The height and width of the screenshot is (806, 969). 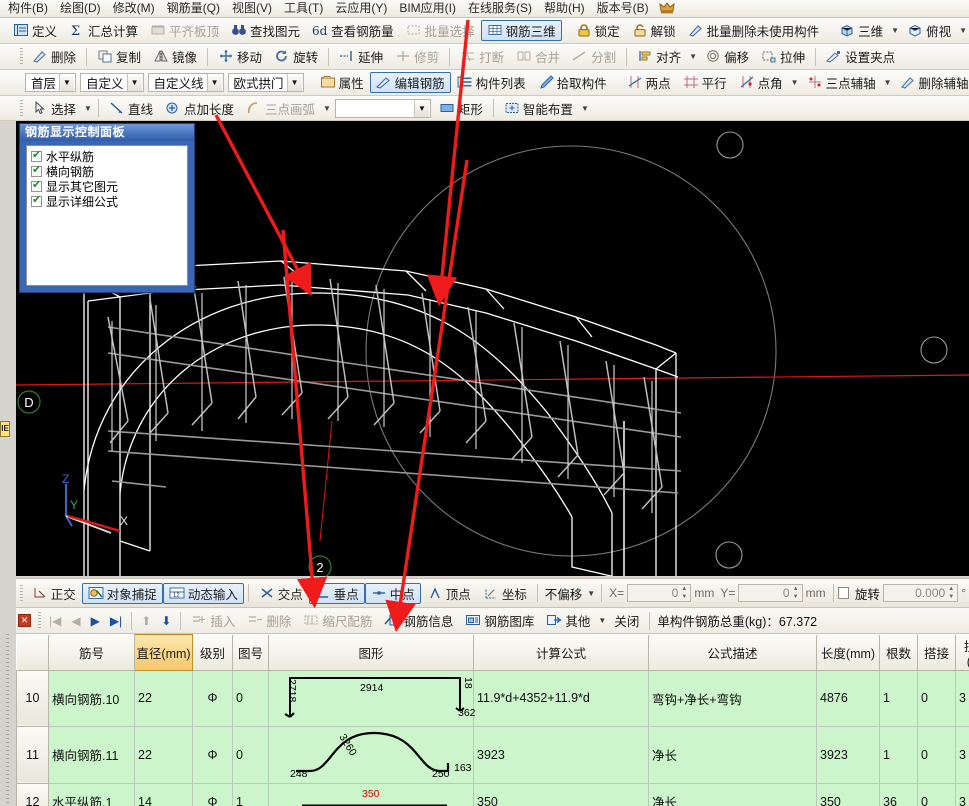 I want to click on cell-length: 350, so click(x=848, y=794).